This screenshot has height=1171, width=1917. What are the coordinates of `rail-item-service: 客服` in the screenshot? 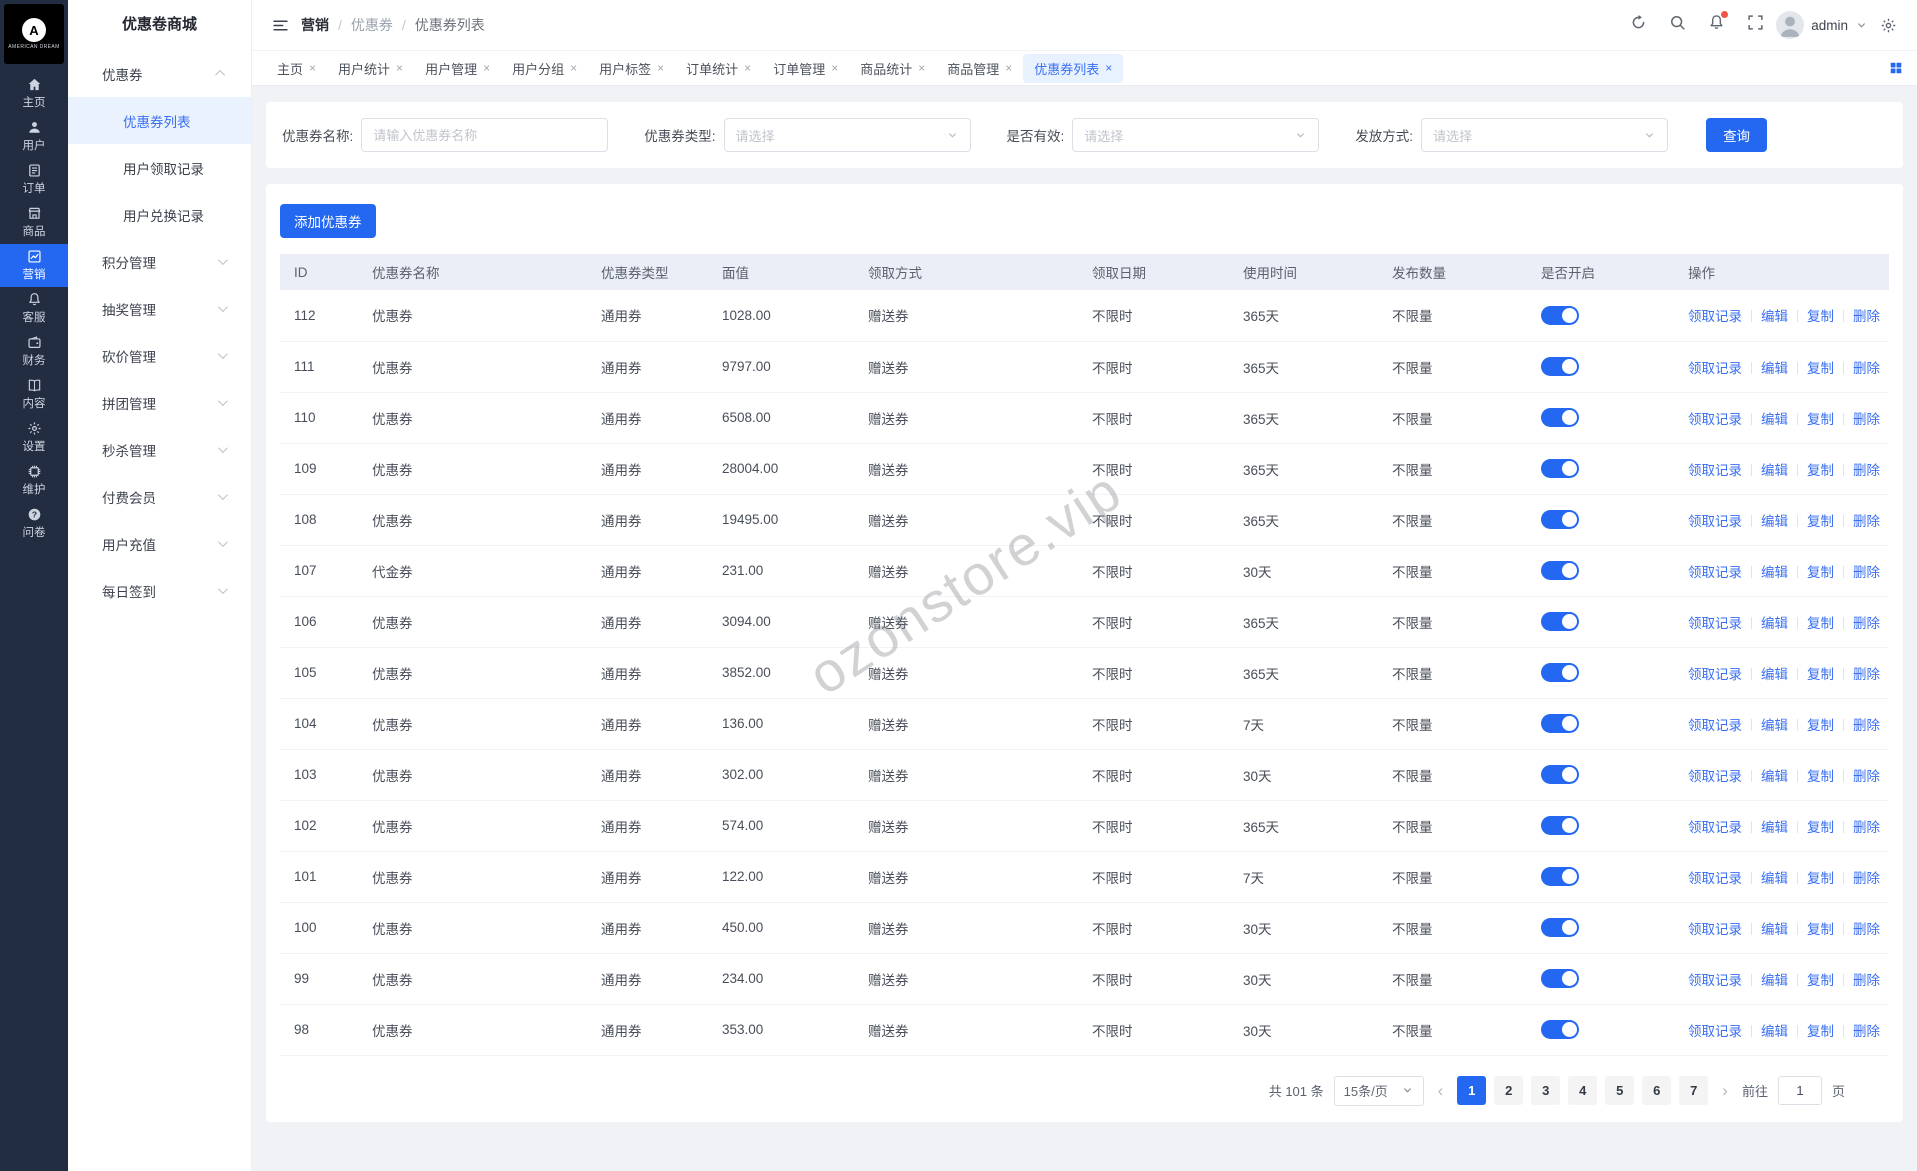 It's located at (34, 308).